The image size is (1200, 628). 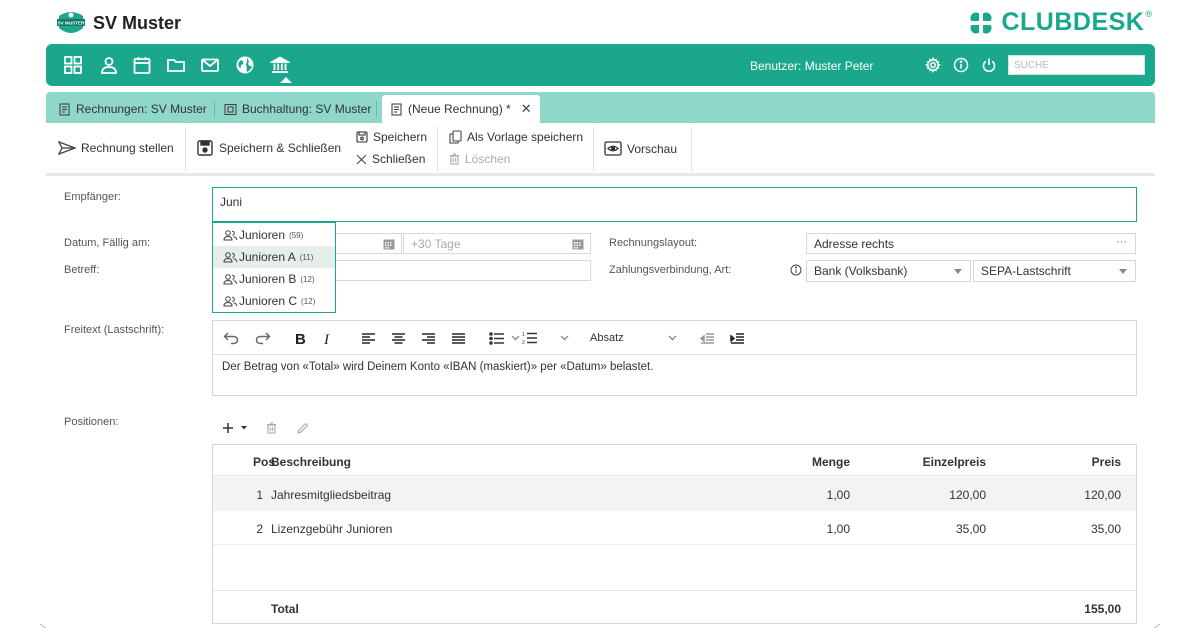 I want to click on club-name: SV Muster, so click(x=137, y=23).